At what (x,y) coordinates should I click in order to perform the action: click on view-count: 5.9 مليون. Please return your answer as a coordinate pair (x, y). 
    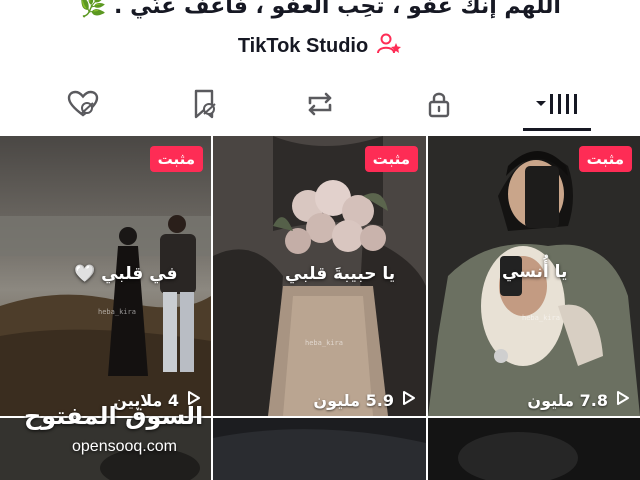
    Looking at the image, I should click on (364, 400).